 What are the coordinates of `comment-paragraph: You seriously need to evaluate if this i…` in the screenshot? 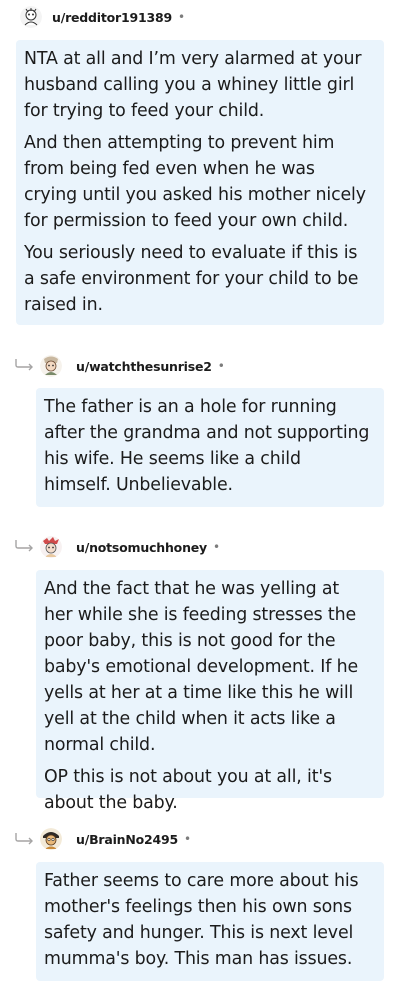 It's located at (191, 279).